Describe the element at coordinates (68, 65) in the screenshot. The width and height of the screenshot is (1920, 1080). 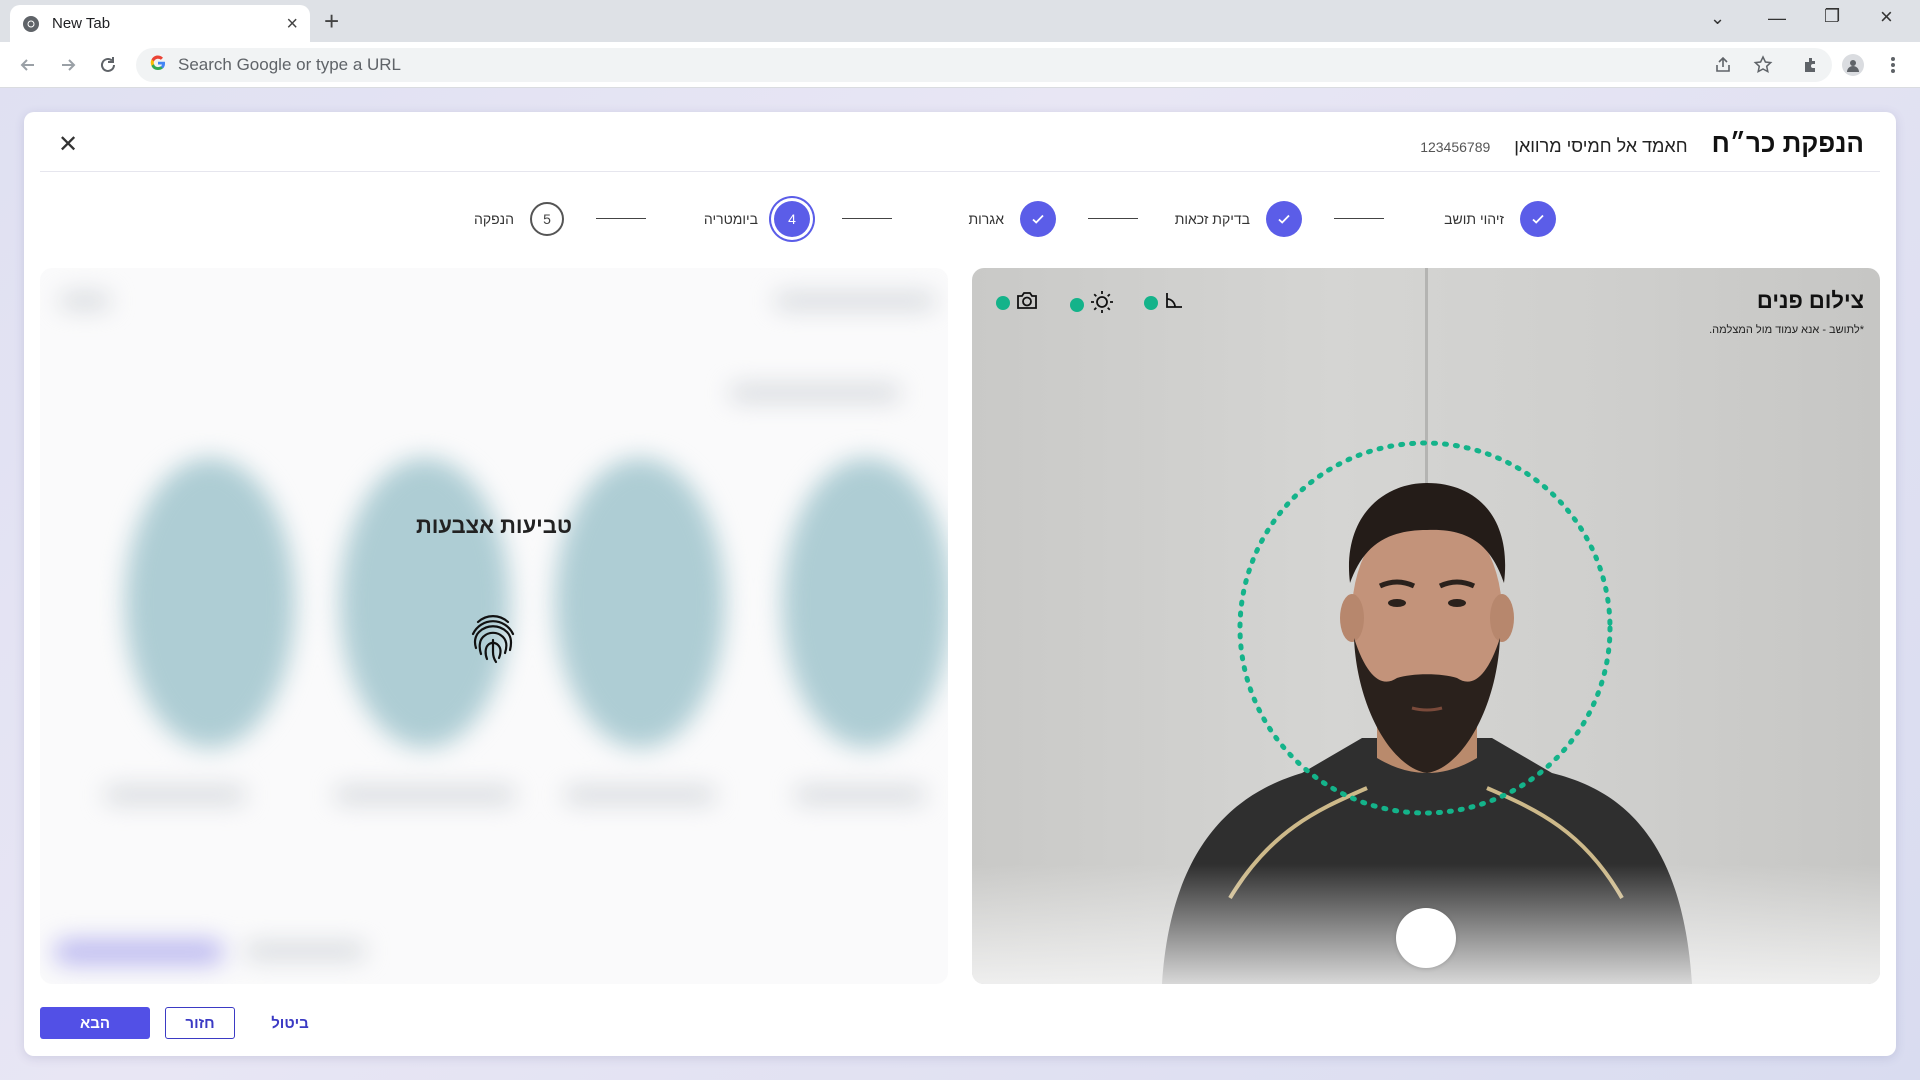
I see `forward-icon` at that location.